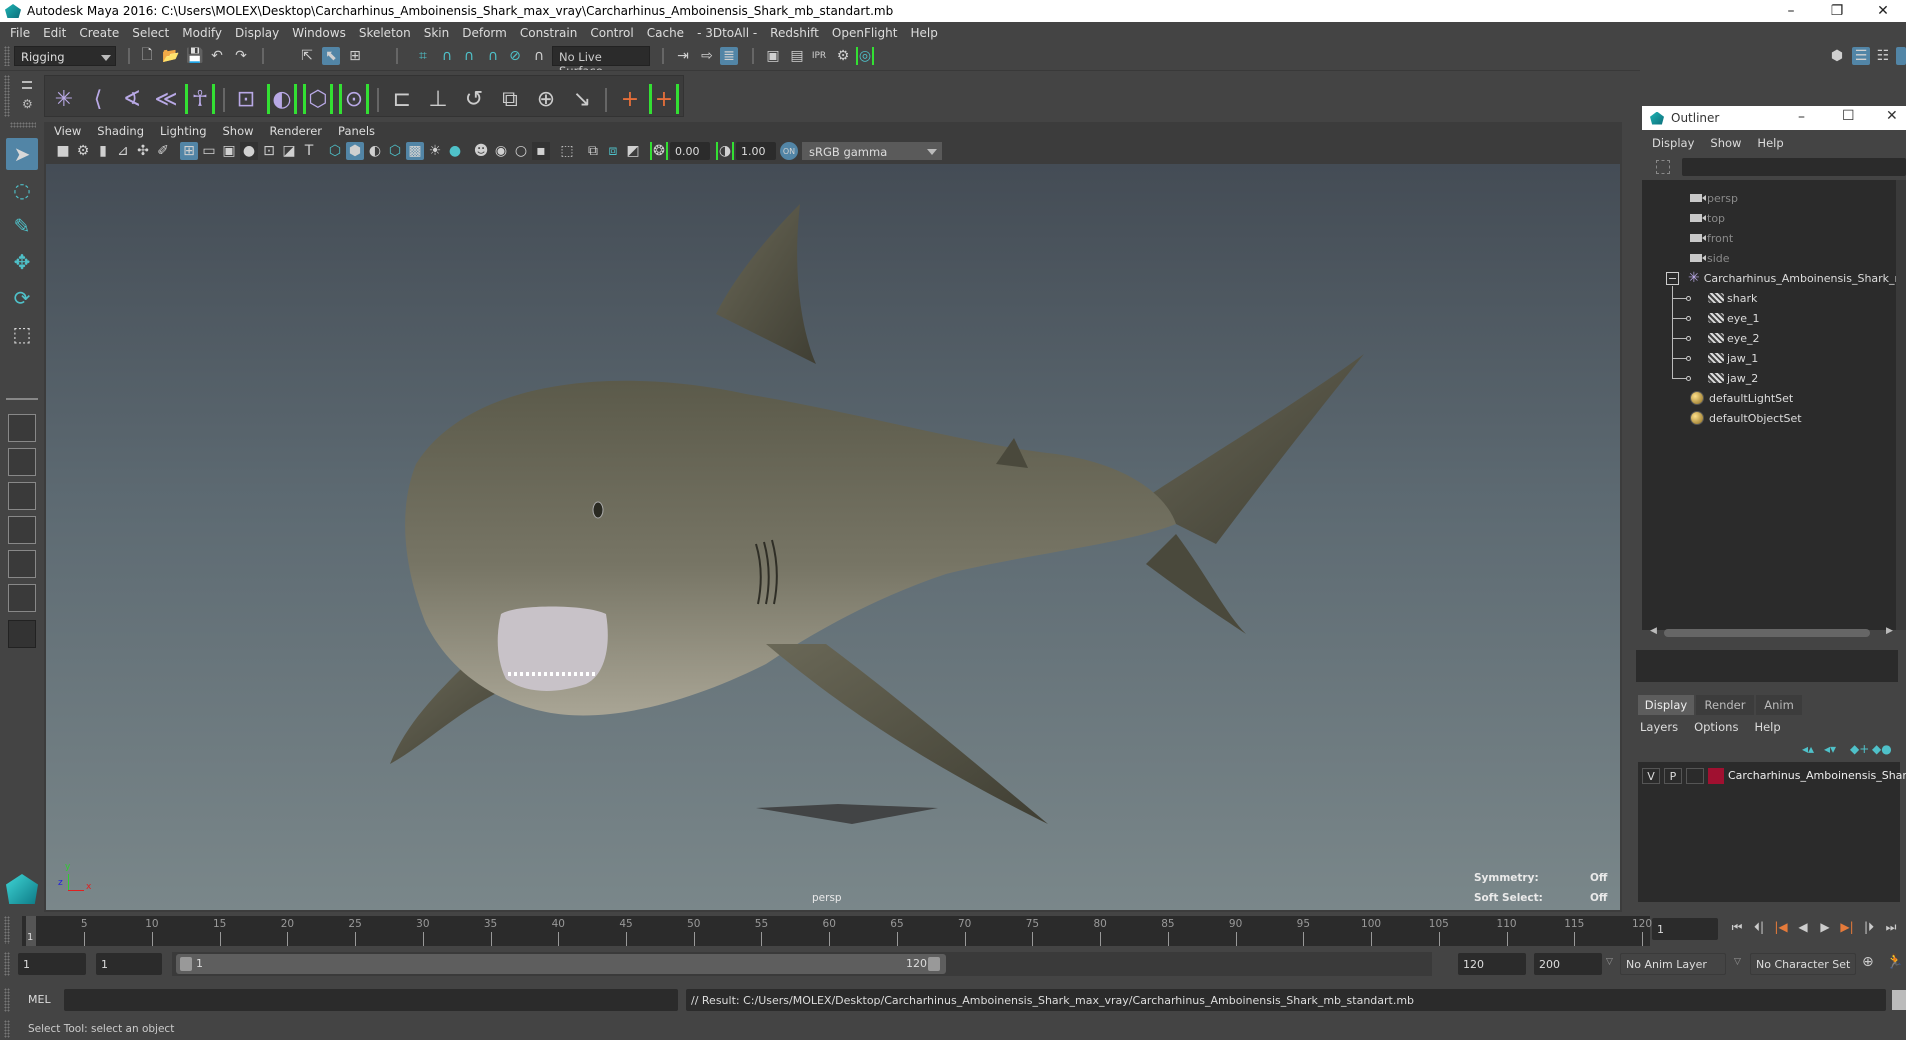  What do you see at coordinates (1859, 749) in the screenshot?
I see `new-layer-icon: ◆+` at bounding box center [1859, 749].